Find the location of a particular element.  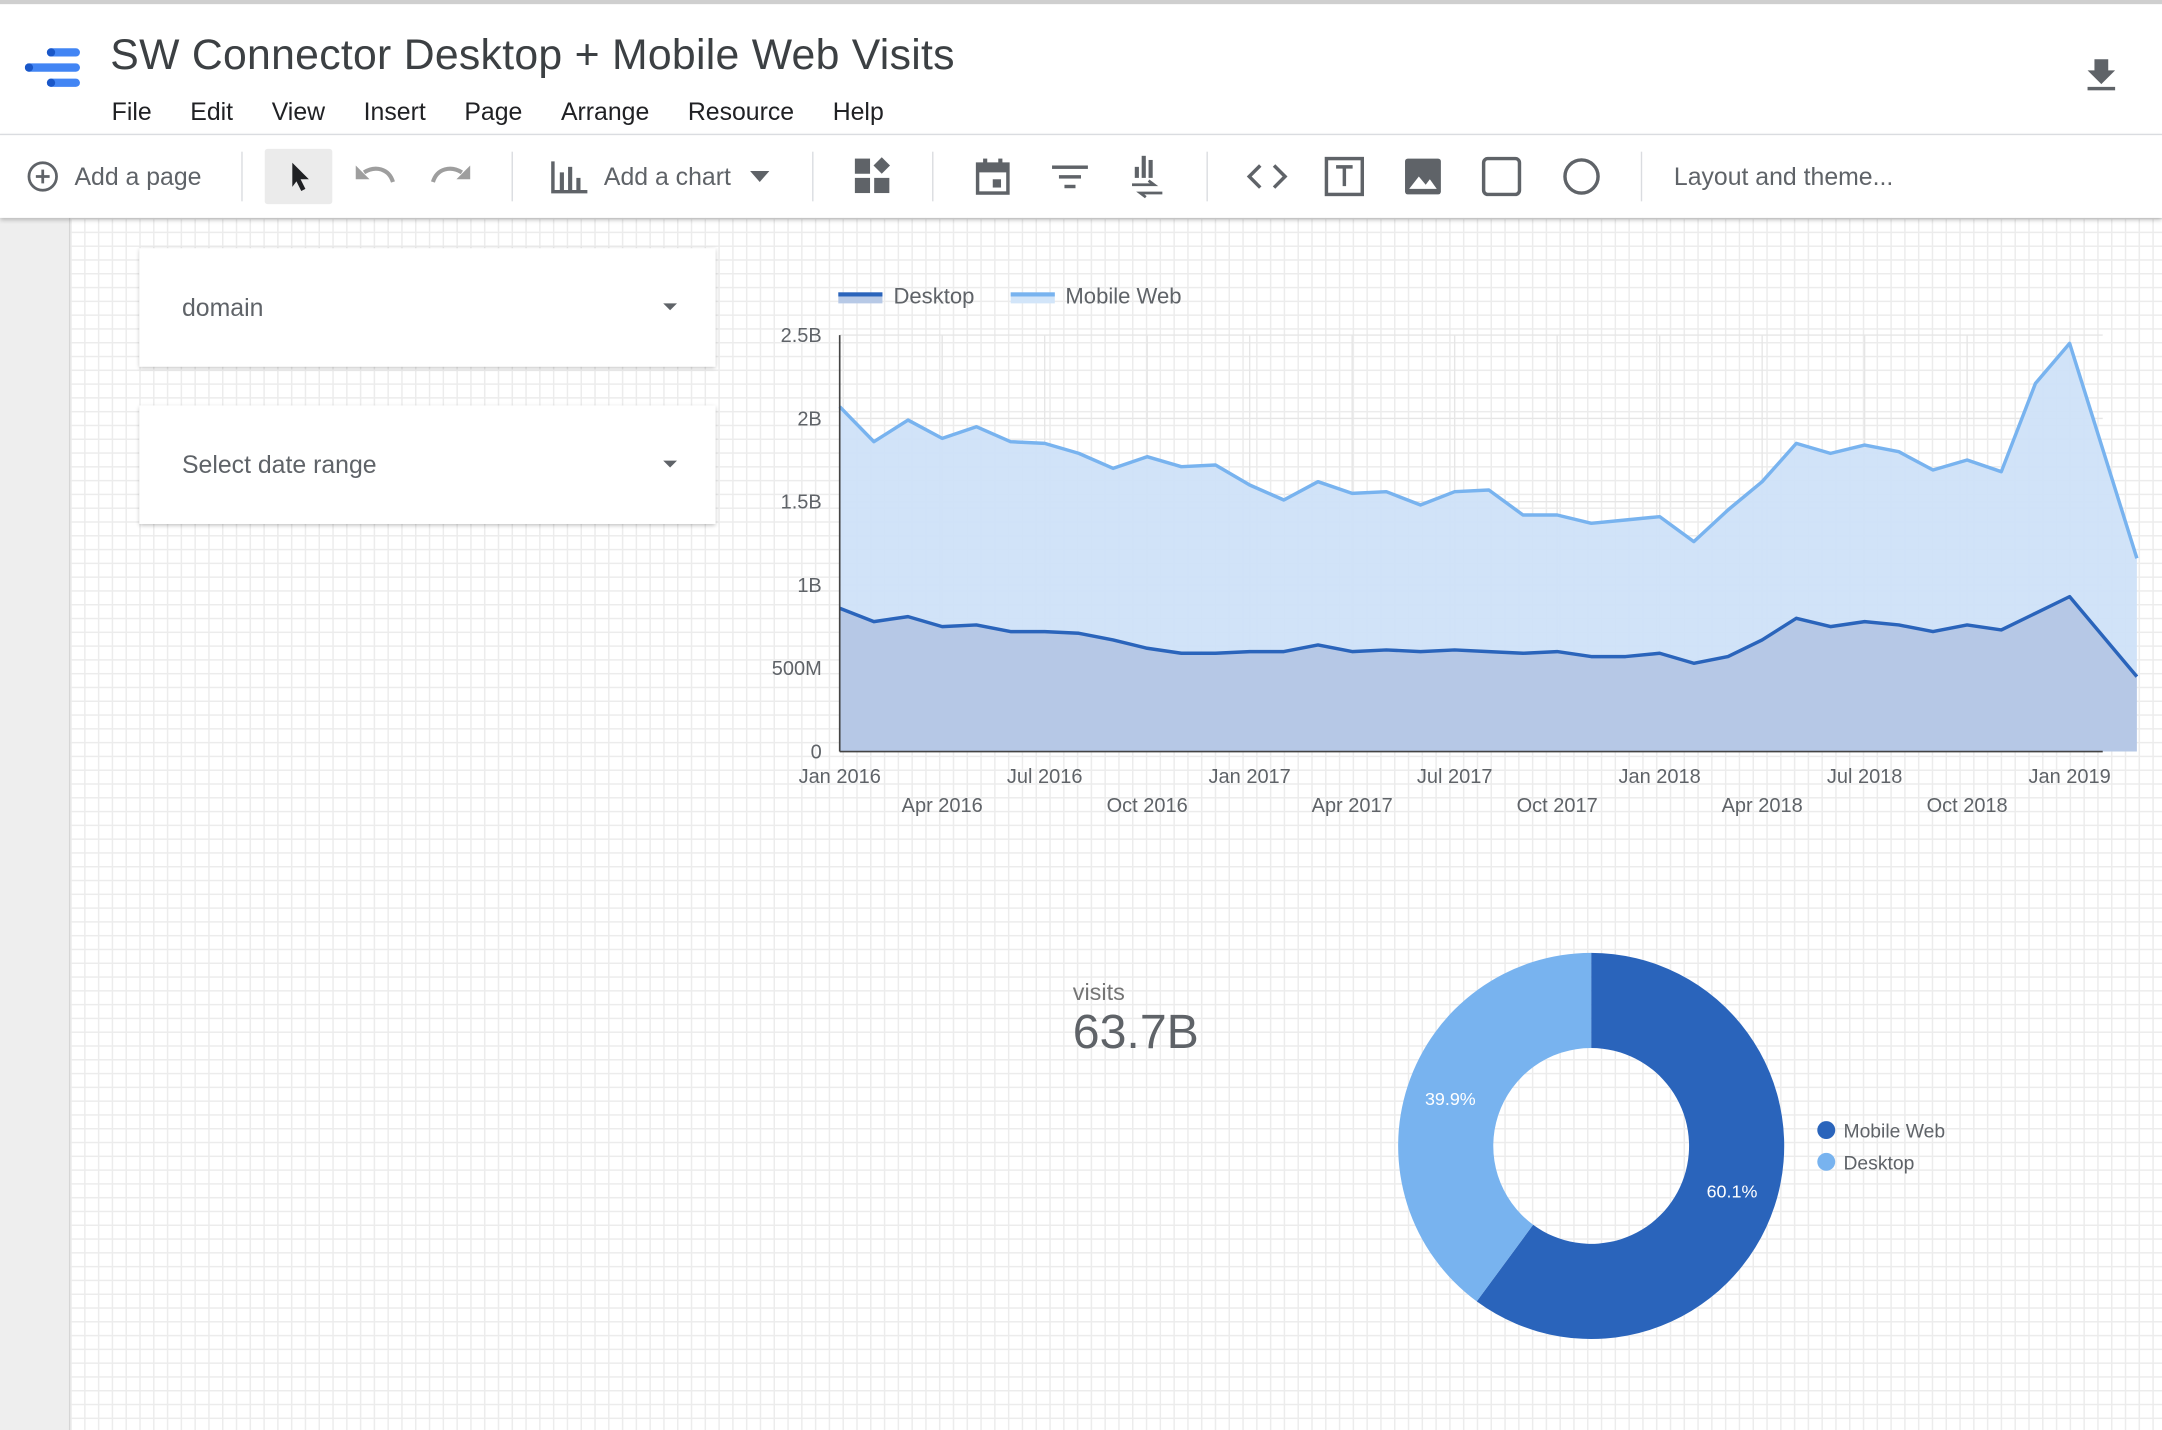

x-axis-tick-label: Apr 2016 is located at coordinates (942, 806).